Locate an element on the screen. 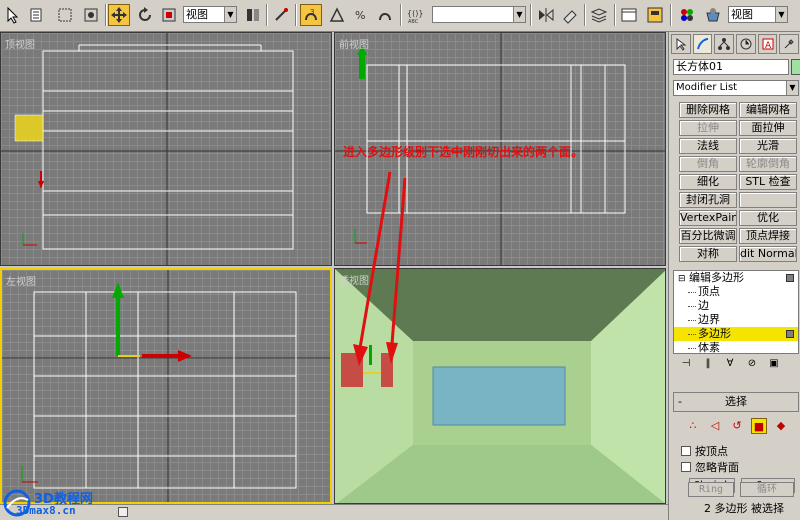 The width and height of the screenshot is (800, 520). annotation-arrows is located at coordinates (380, 268).